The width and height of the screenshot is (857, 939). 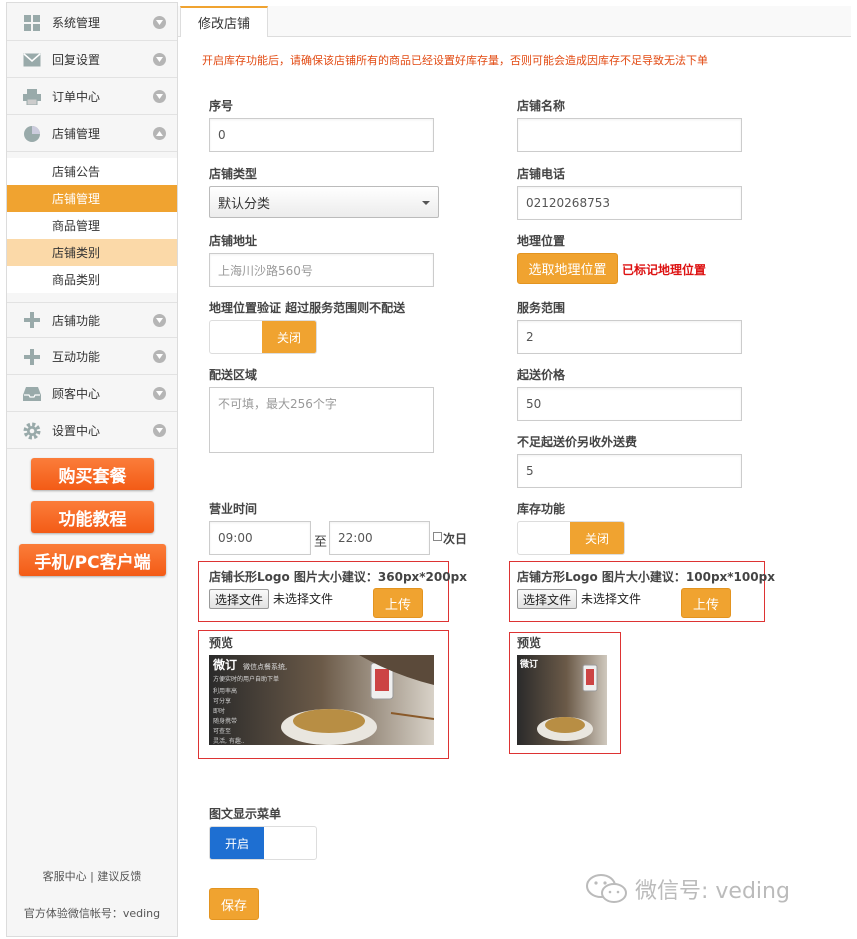 I want to click on hours-start-input: 09:00, so click(x=260, y=538).